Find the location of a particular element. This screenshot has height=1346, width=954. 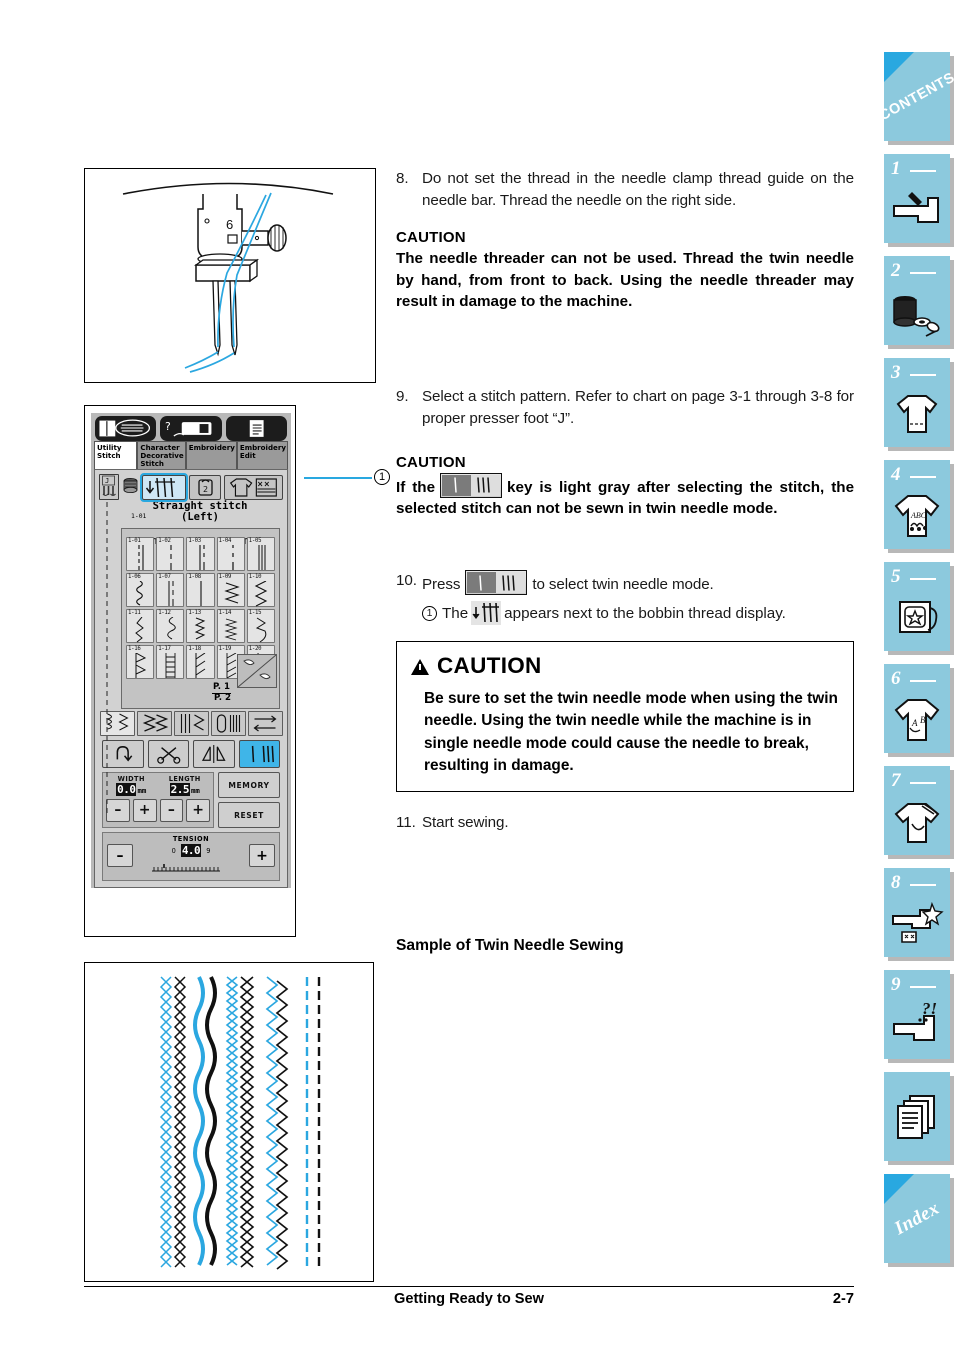

stitch-cell: 1-17 is located at coordinates (170, 661).